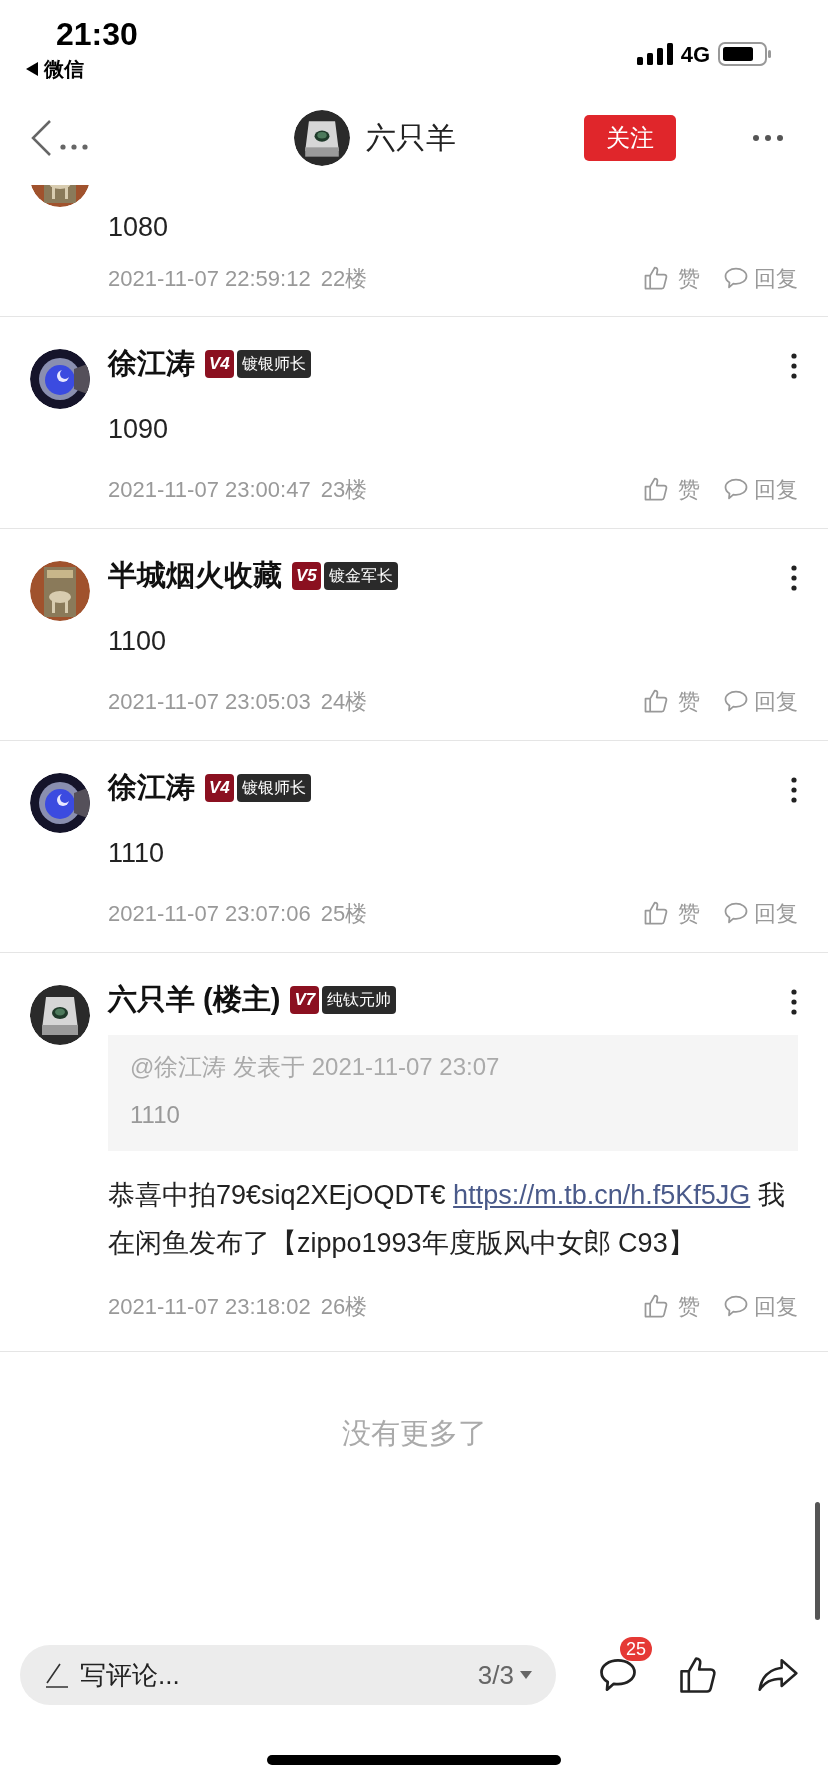 Image resolution: width=828 pixels, height=1792 pixels. I want to click on rank-badge: 纯钛元帅, so click(359, 1000).